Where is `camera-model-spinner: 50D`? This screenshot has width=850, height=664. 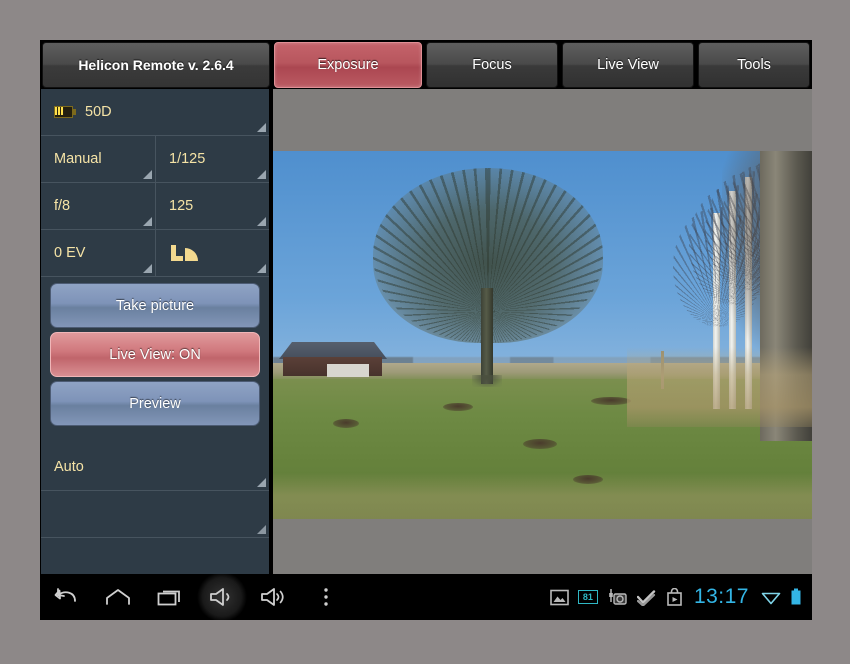
camera-model-spinner: 50D is located at coordinates (155, 112).